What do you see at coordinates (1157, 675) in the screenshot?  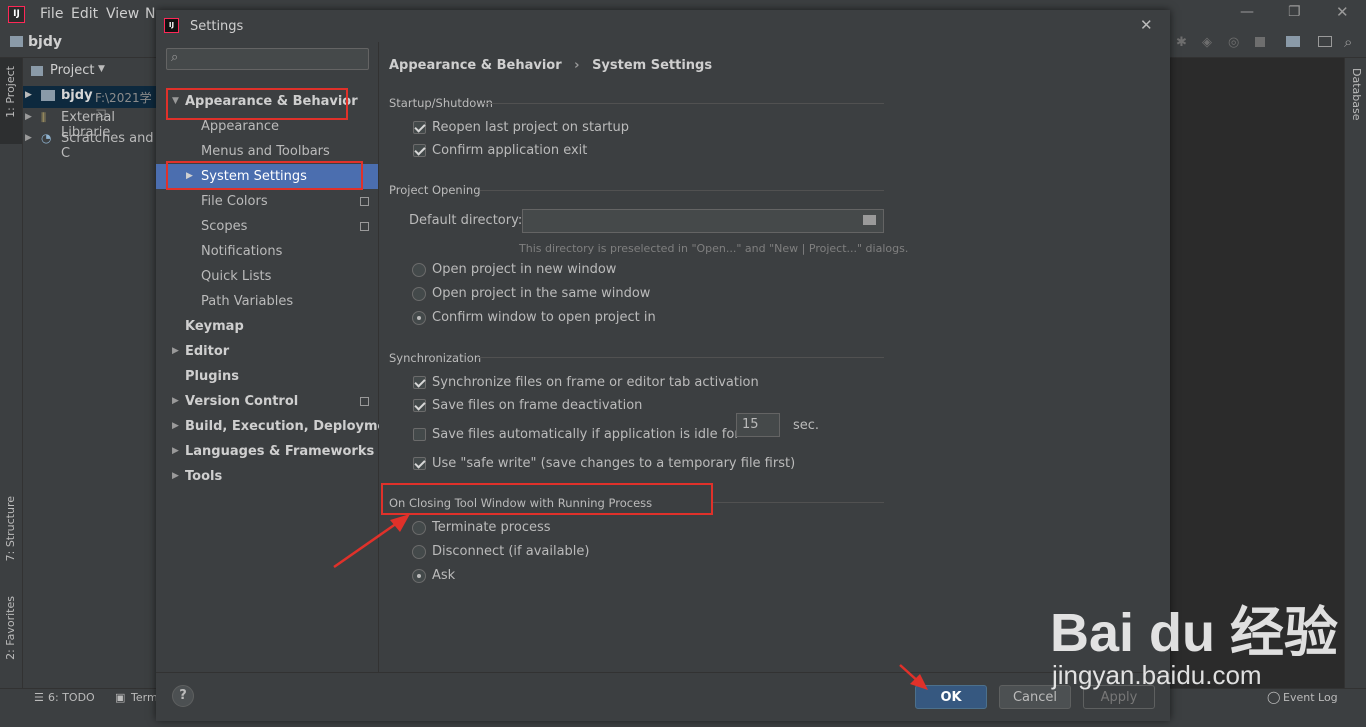 I see `baidu-url: jingyan.baidu.com` at bounding box center [1157, 675].